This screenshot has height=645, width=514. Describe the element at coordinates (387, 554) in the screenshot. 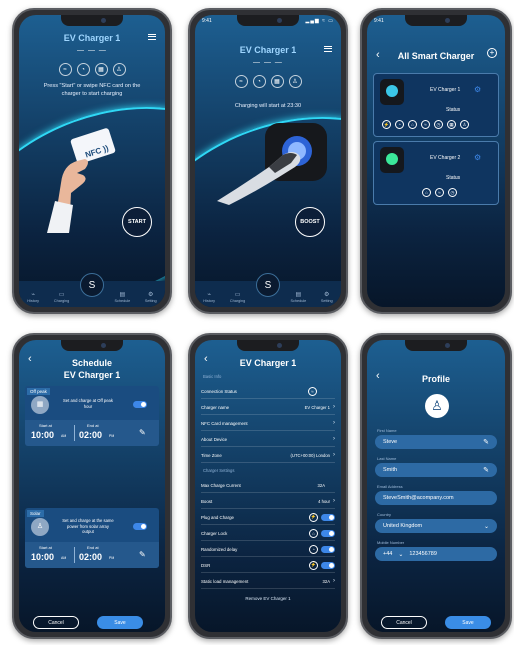

I see `country-code: +44` at that location.